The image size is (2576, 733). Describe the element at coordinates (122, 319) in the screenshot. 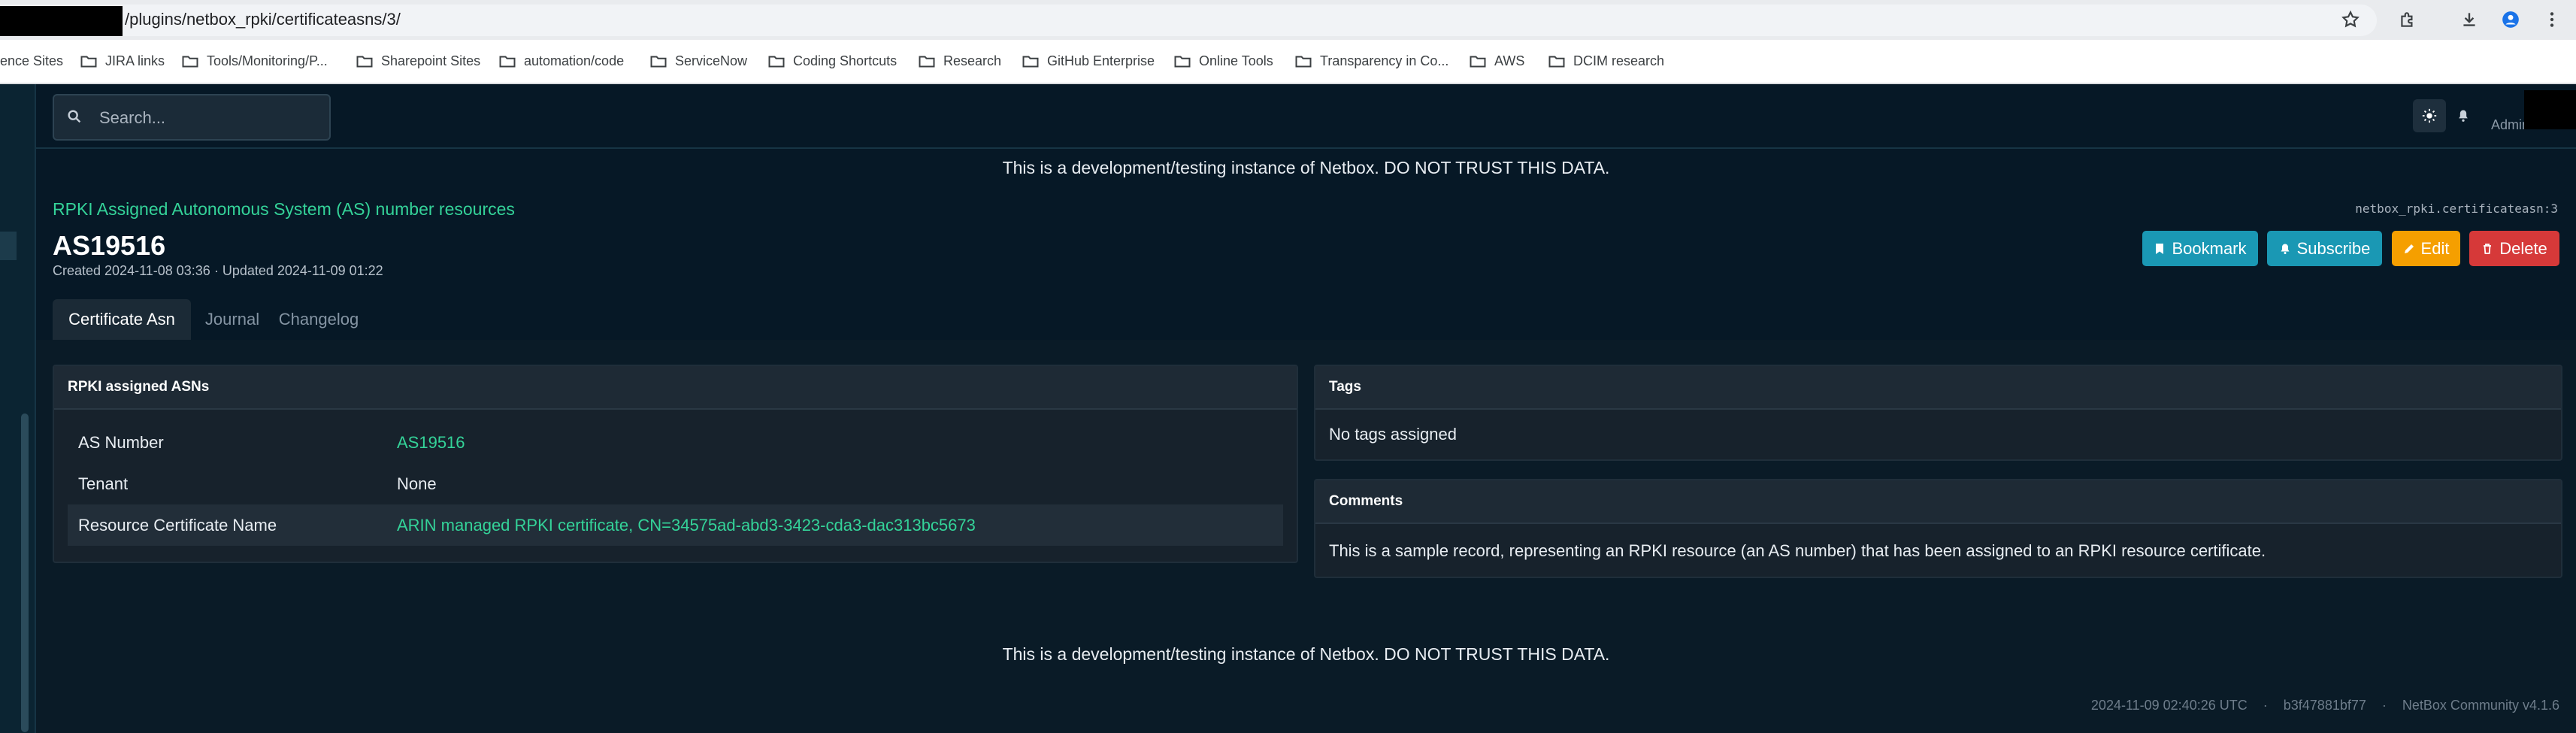

I see `tab-certificate-asn: Certificate Asn` at that location.